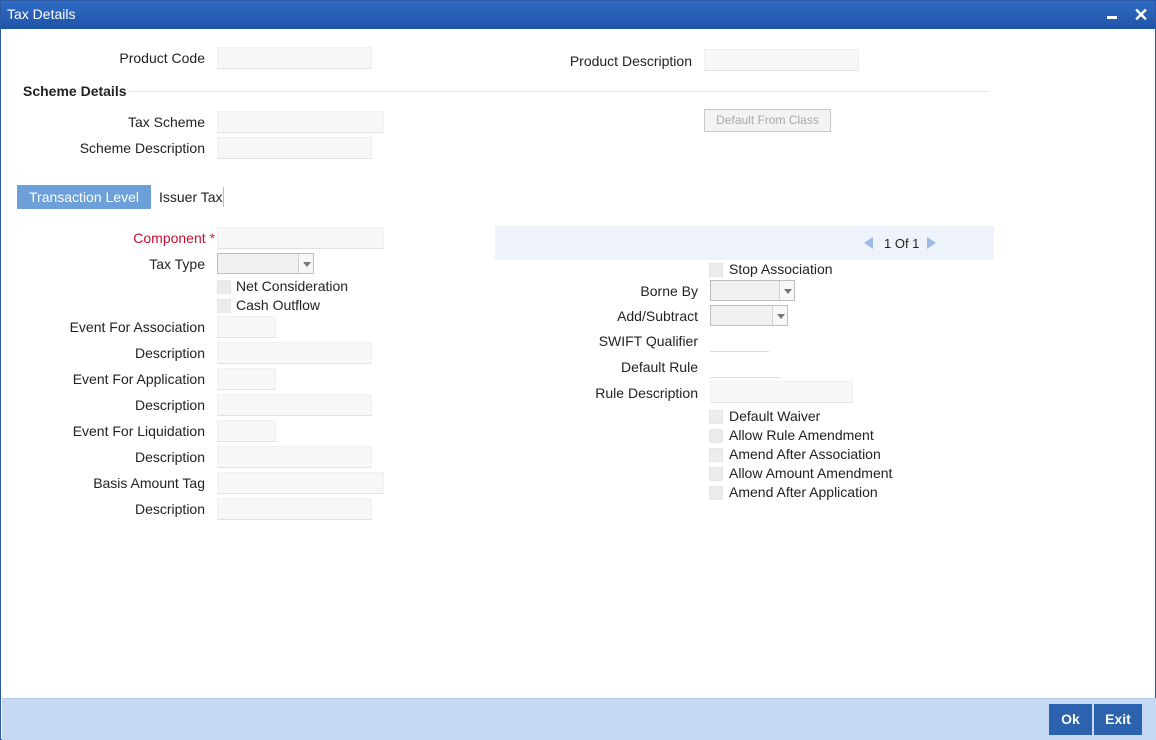 The image size is (1156, 740). Describe the element at coordinates (749, 315) in the screenshot. I see `add-subtract-select` at that location.